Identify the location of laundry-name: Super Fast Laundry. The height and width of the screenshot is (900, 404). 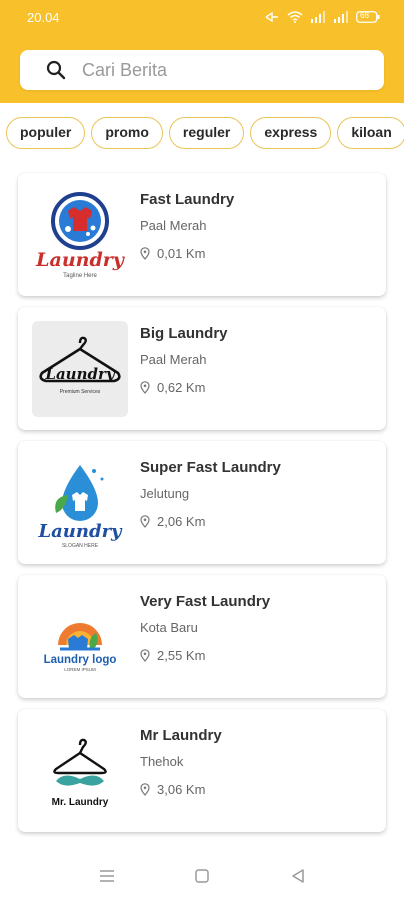
(210, 467).